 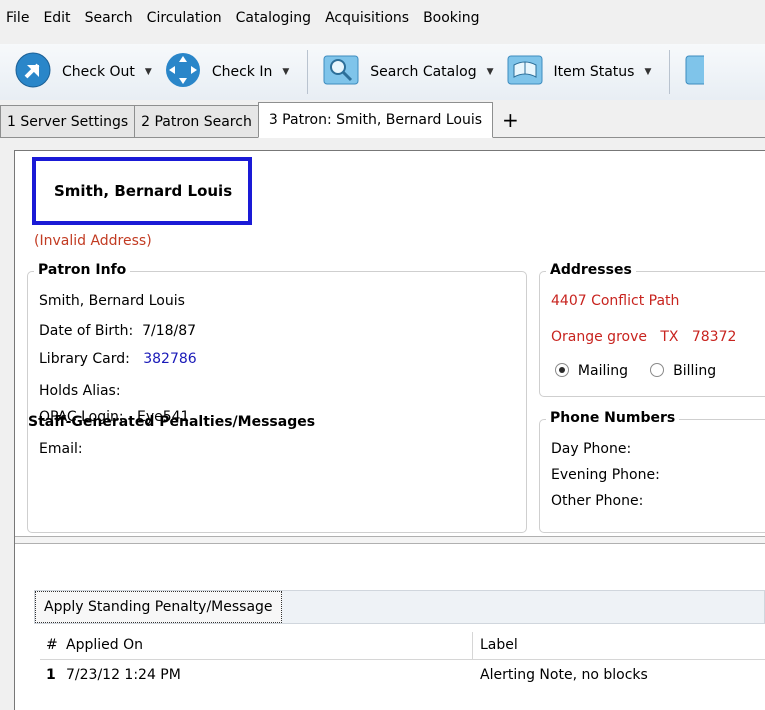 What do you see at coordinates (510, 120) in the screenshot?
I see `add-tab-button: +` at bounding box center [510, 120].